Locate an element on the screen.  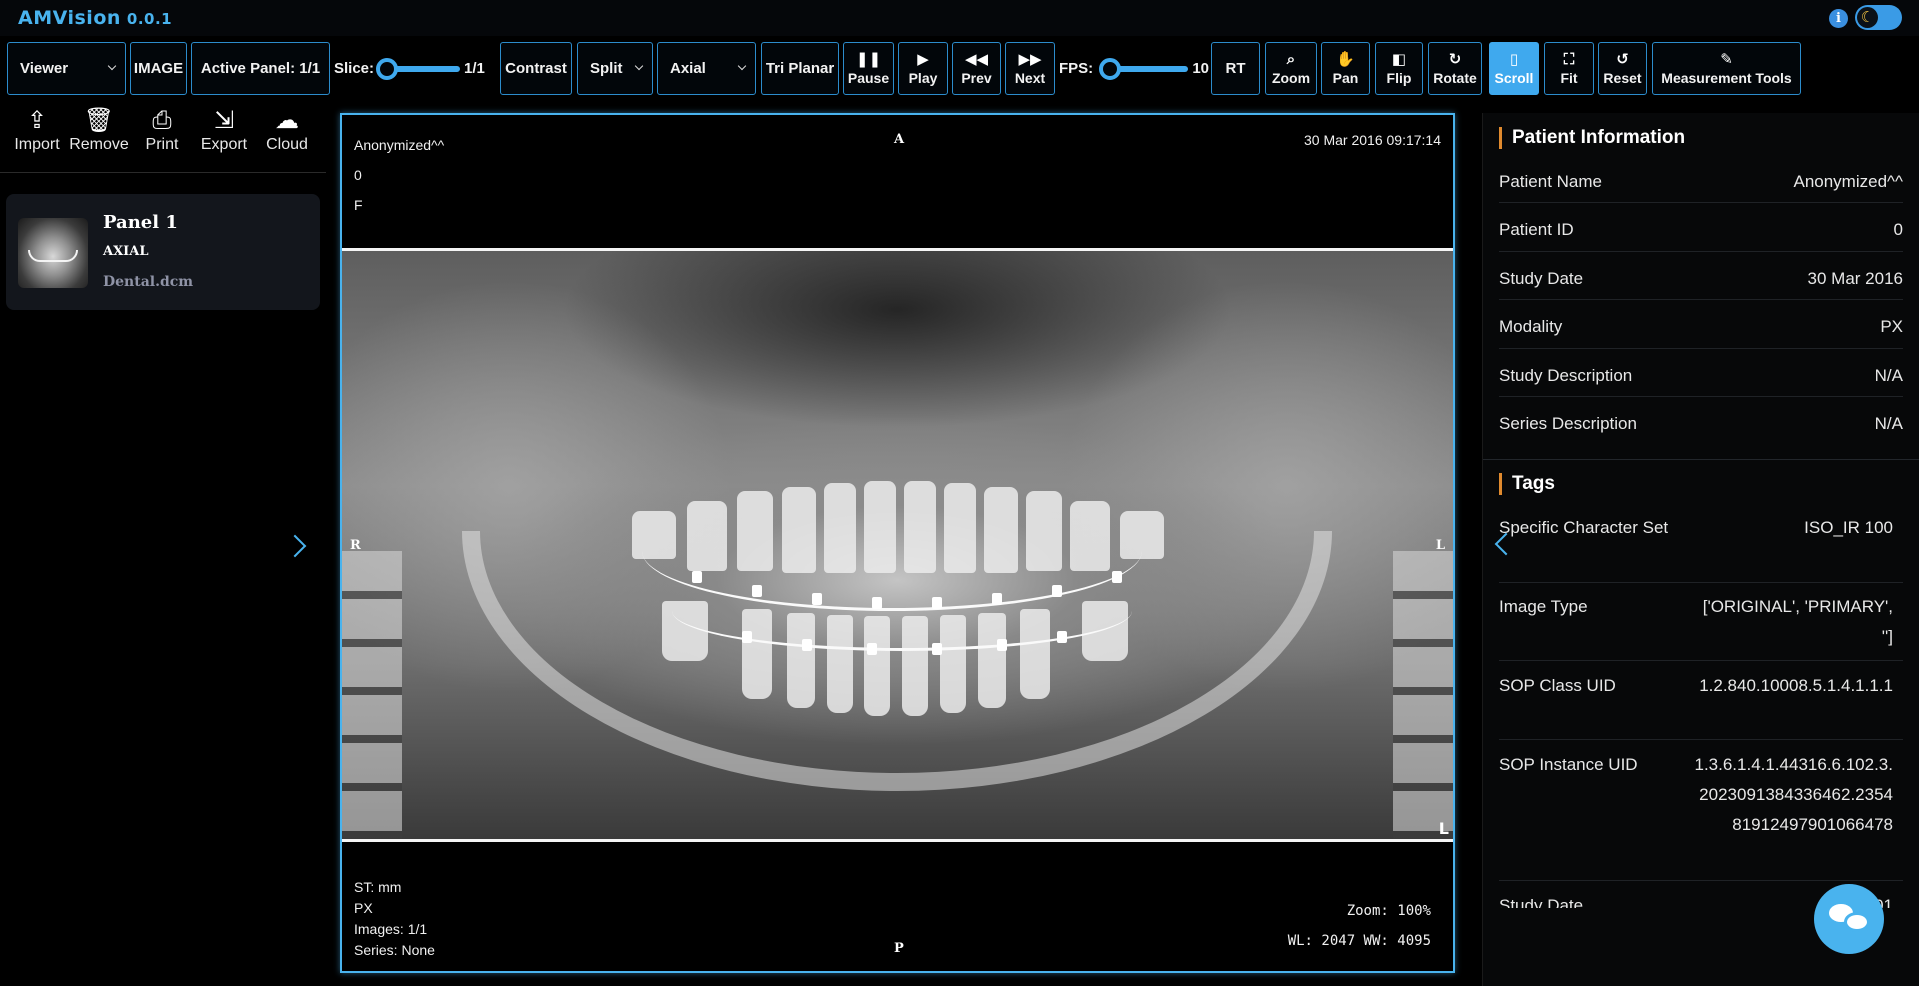
reset-icon: ↺ is located at coordinates (1622, 59).